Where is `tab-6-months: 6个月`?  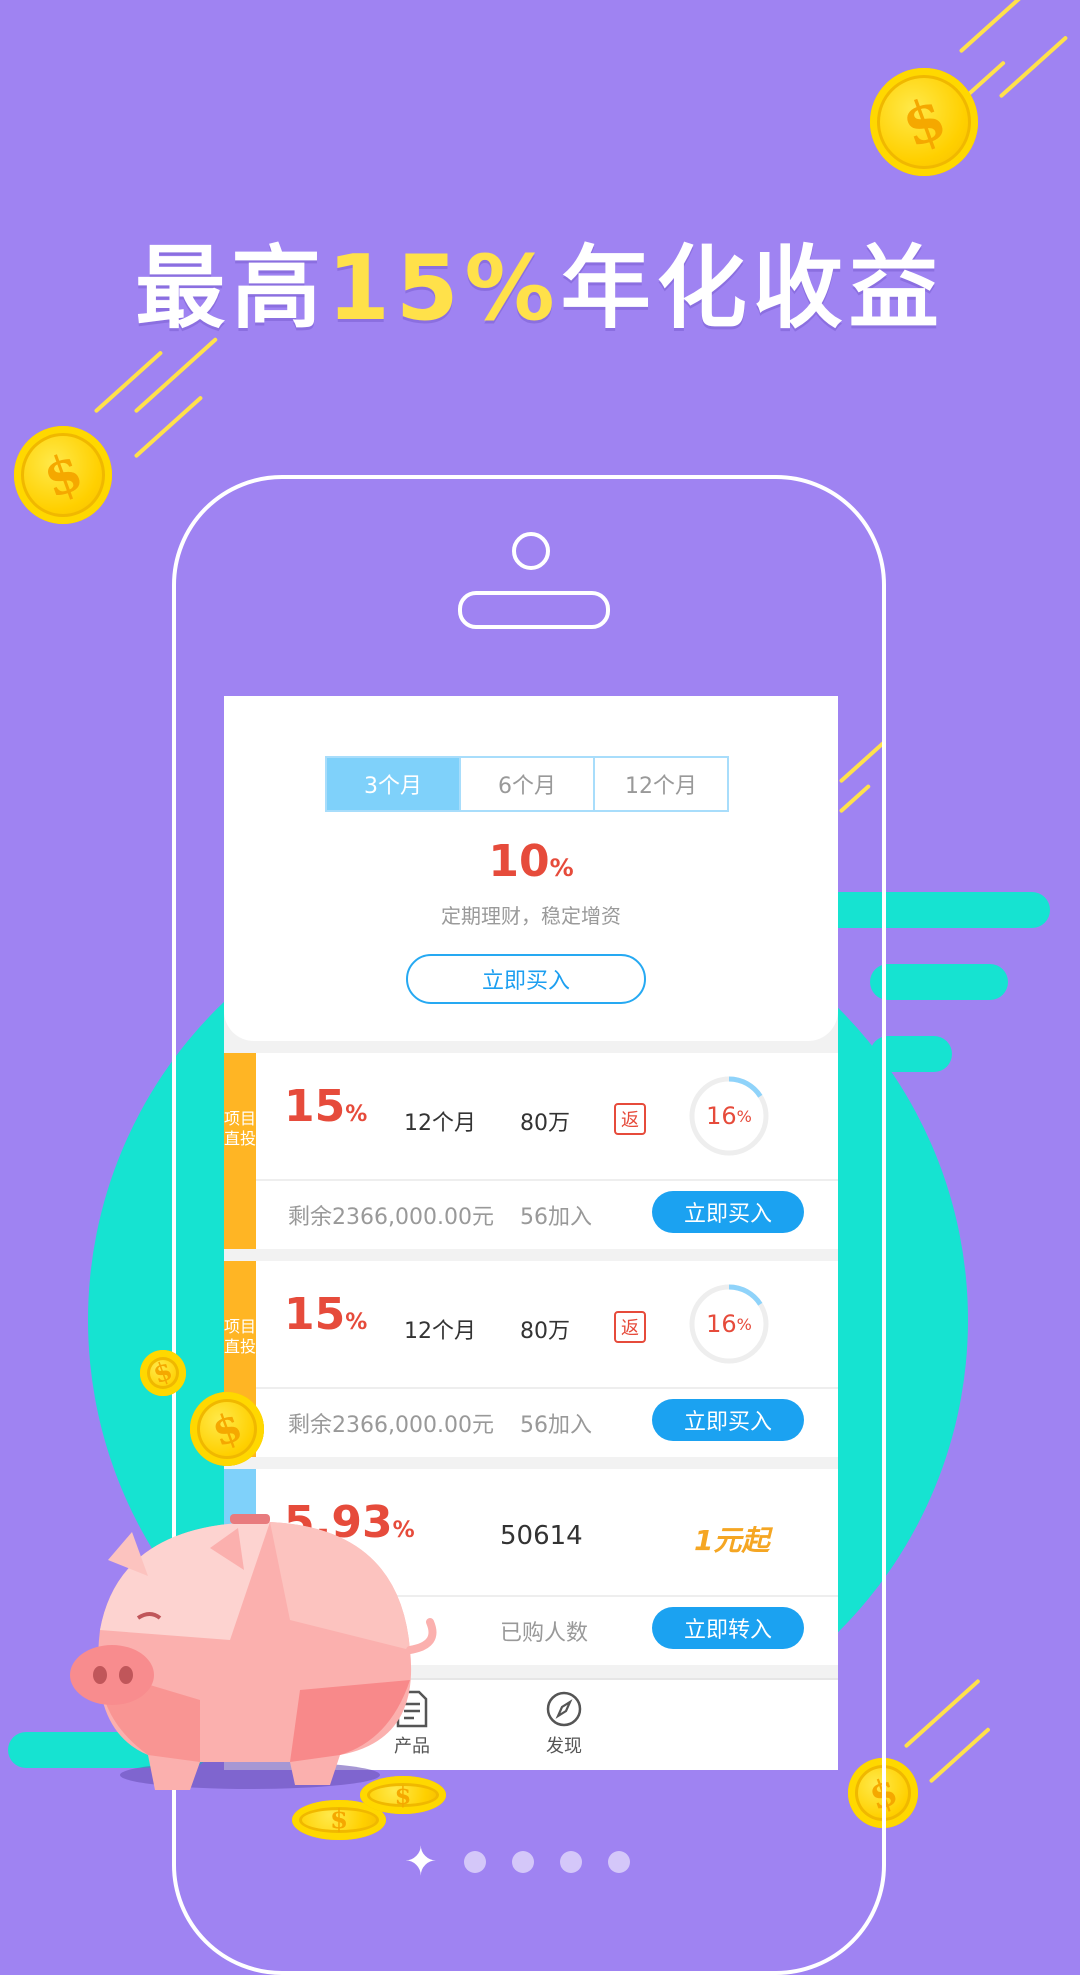
tab-6-months: 6个月 is located at coordinates (528, 784).